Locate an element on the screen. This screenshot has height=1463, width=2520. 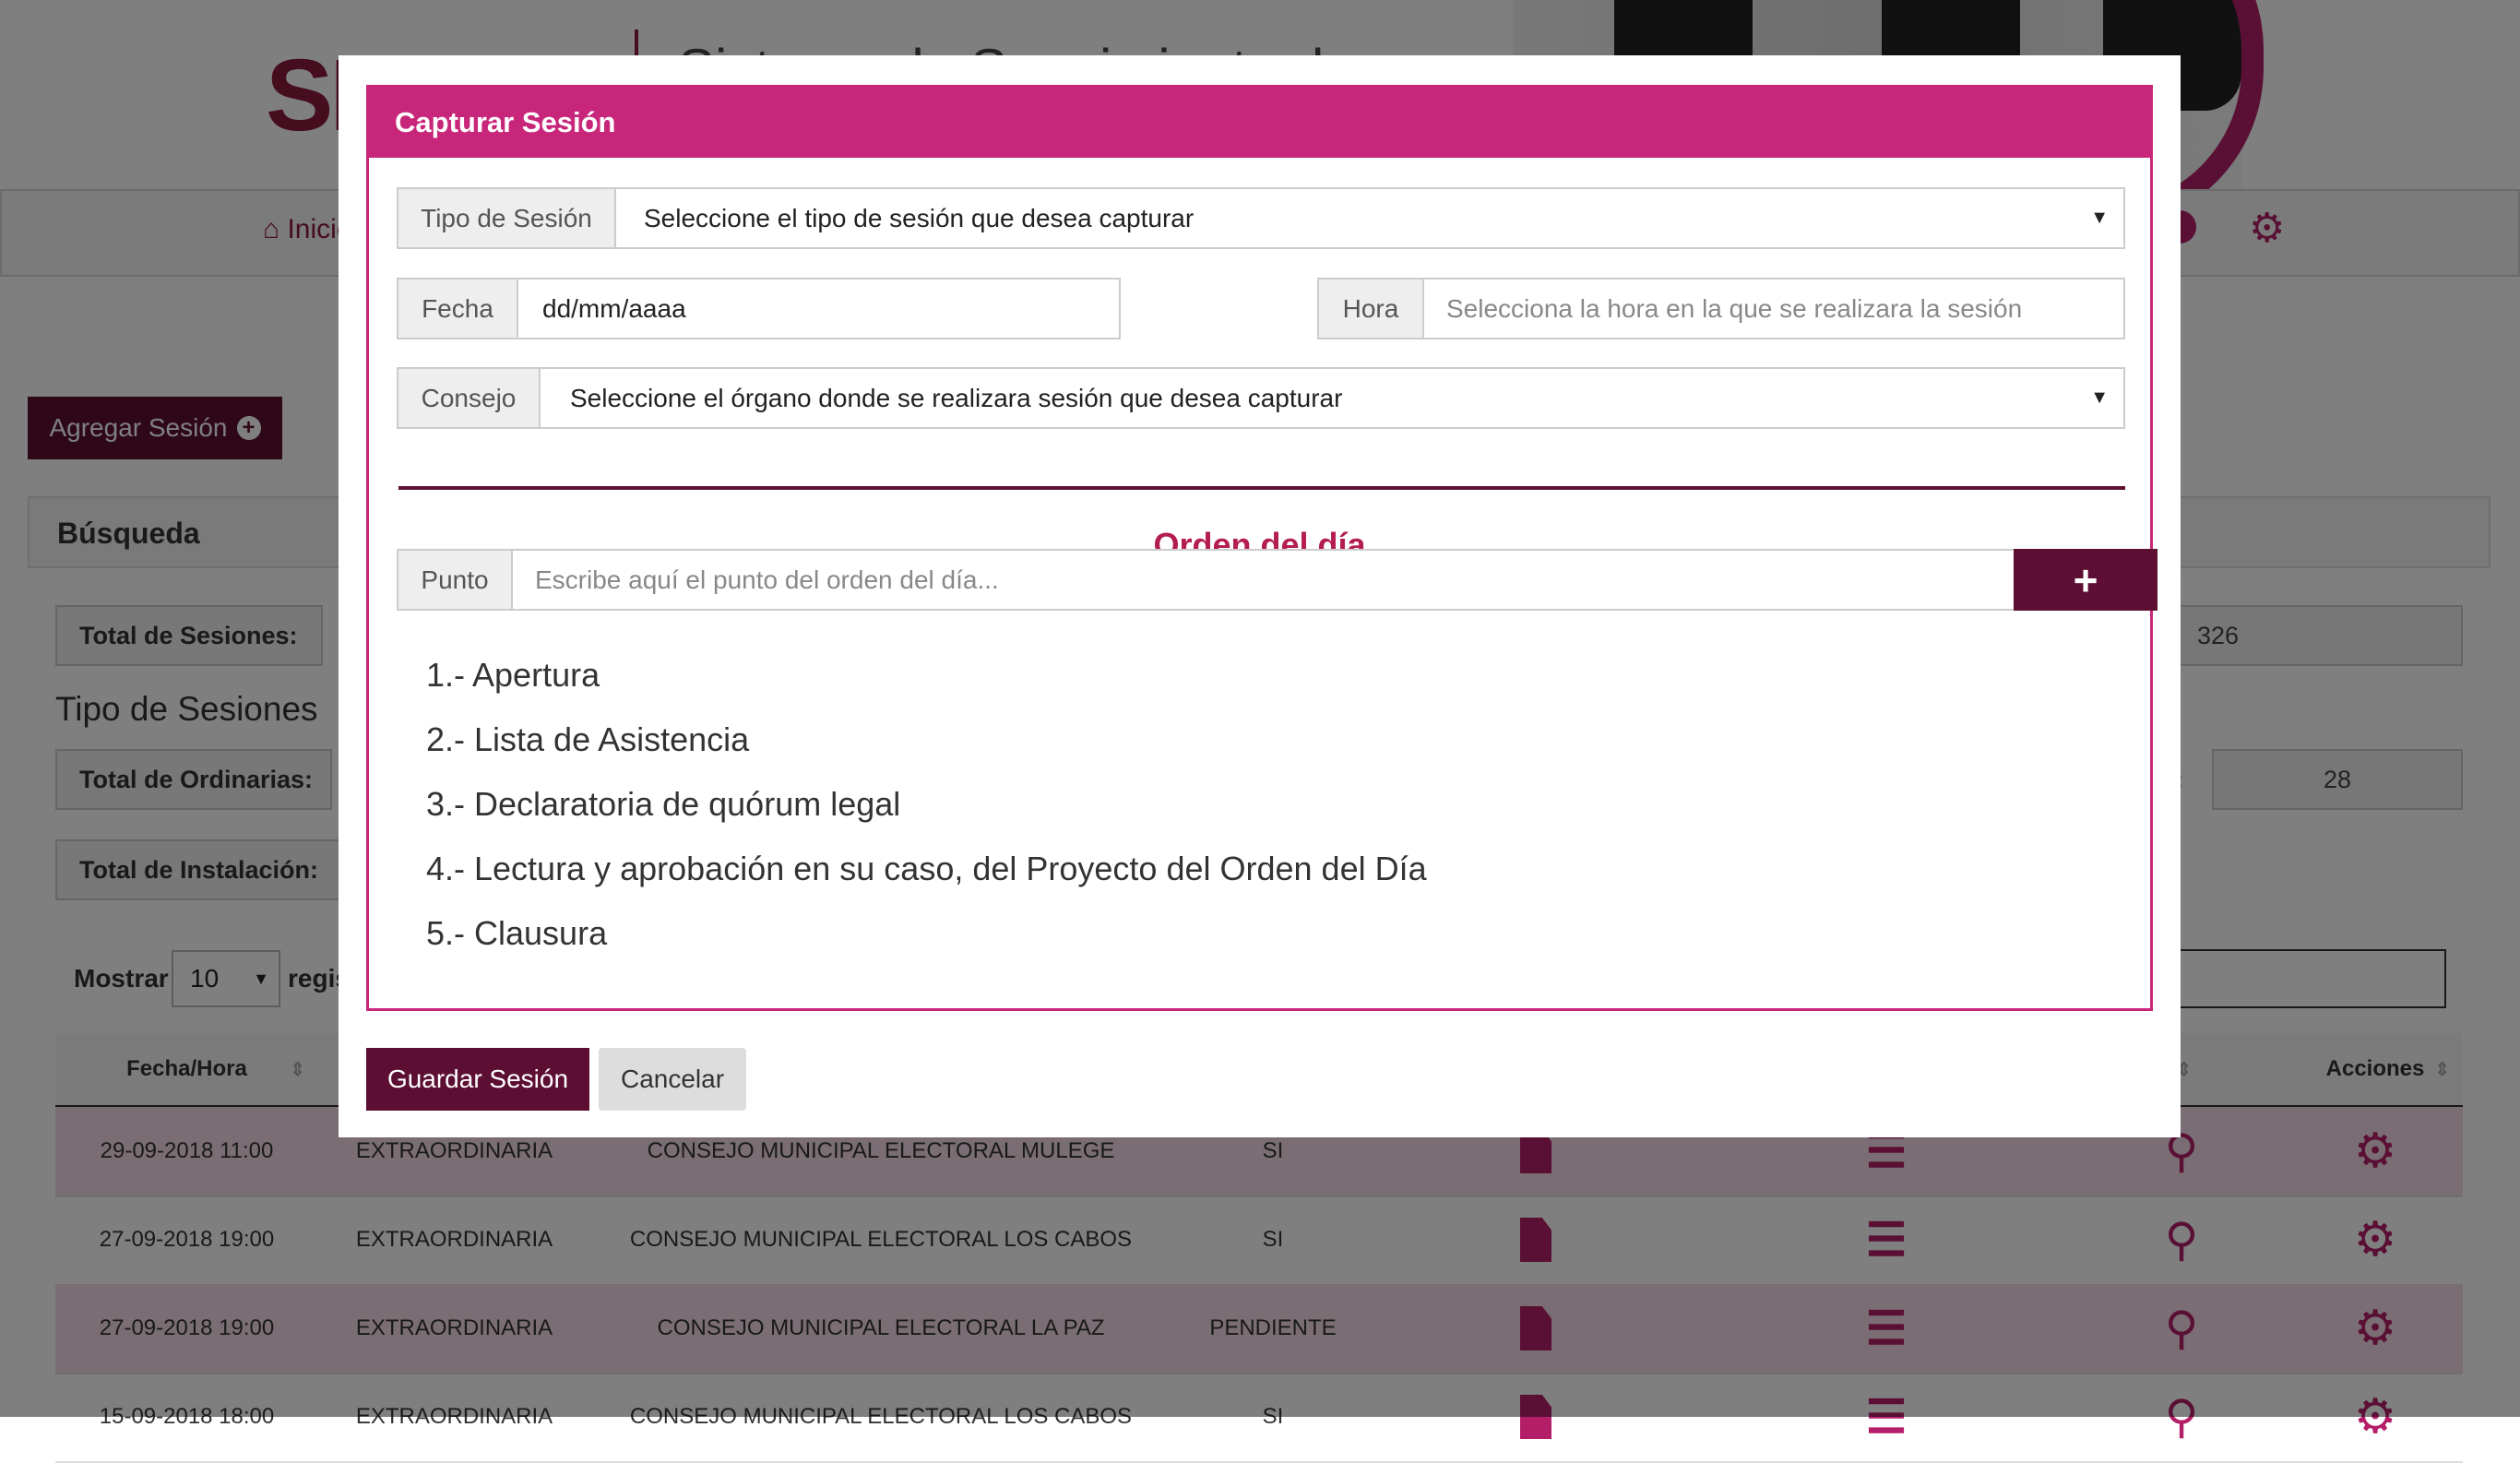
agenda-item: 5.- Clausura is located at coordinates (517, 933).